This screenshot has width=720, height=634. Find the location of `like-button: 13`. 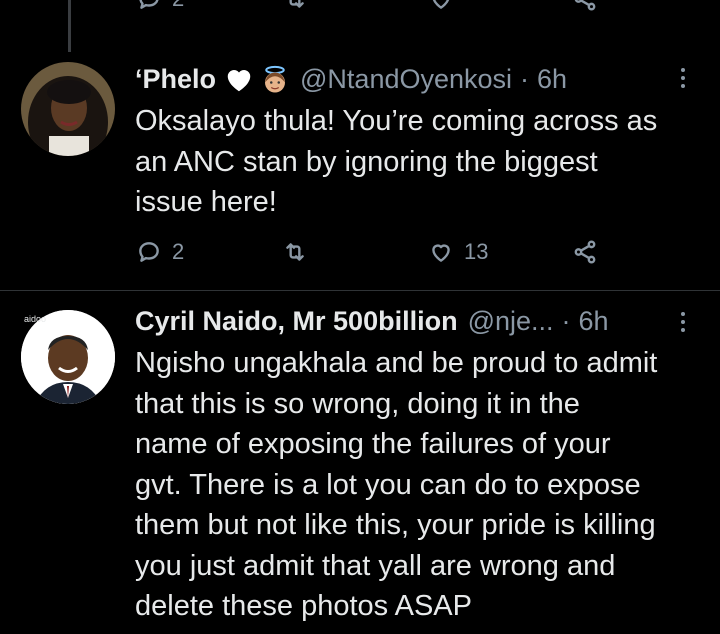

like-button: 13 is located at coordinates (458, 252).